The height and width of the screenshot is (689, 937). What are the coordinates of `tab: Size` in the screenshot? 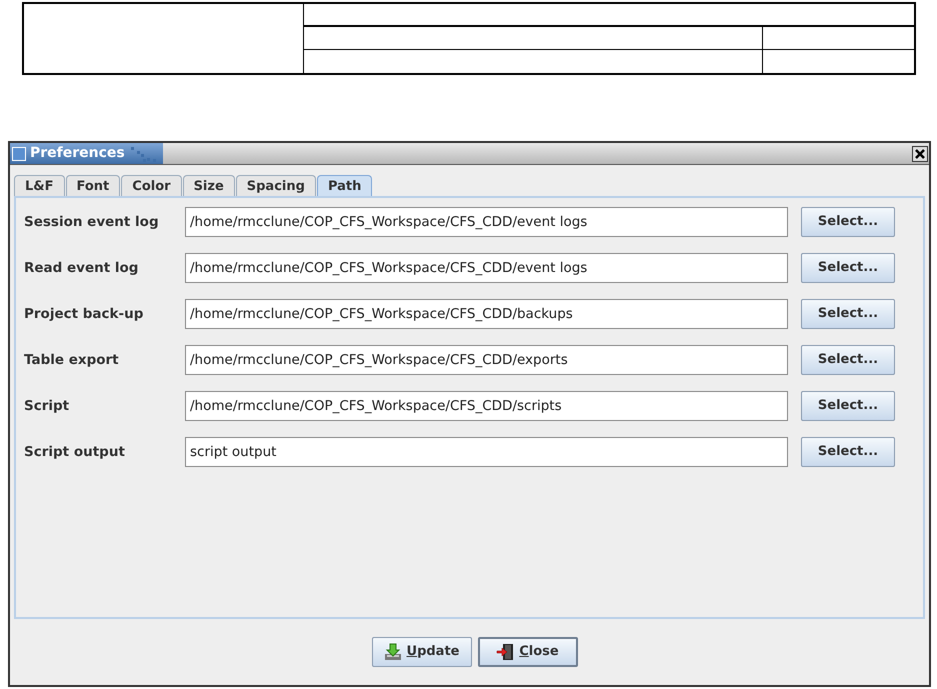 It's located at (208, 185).